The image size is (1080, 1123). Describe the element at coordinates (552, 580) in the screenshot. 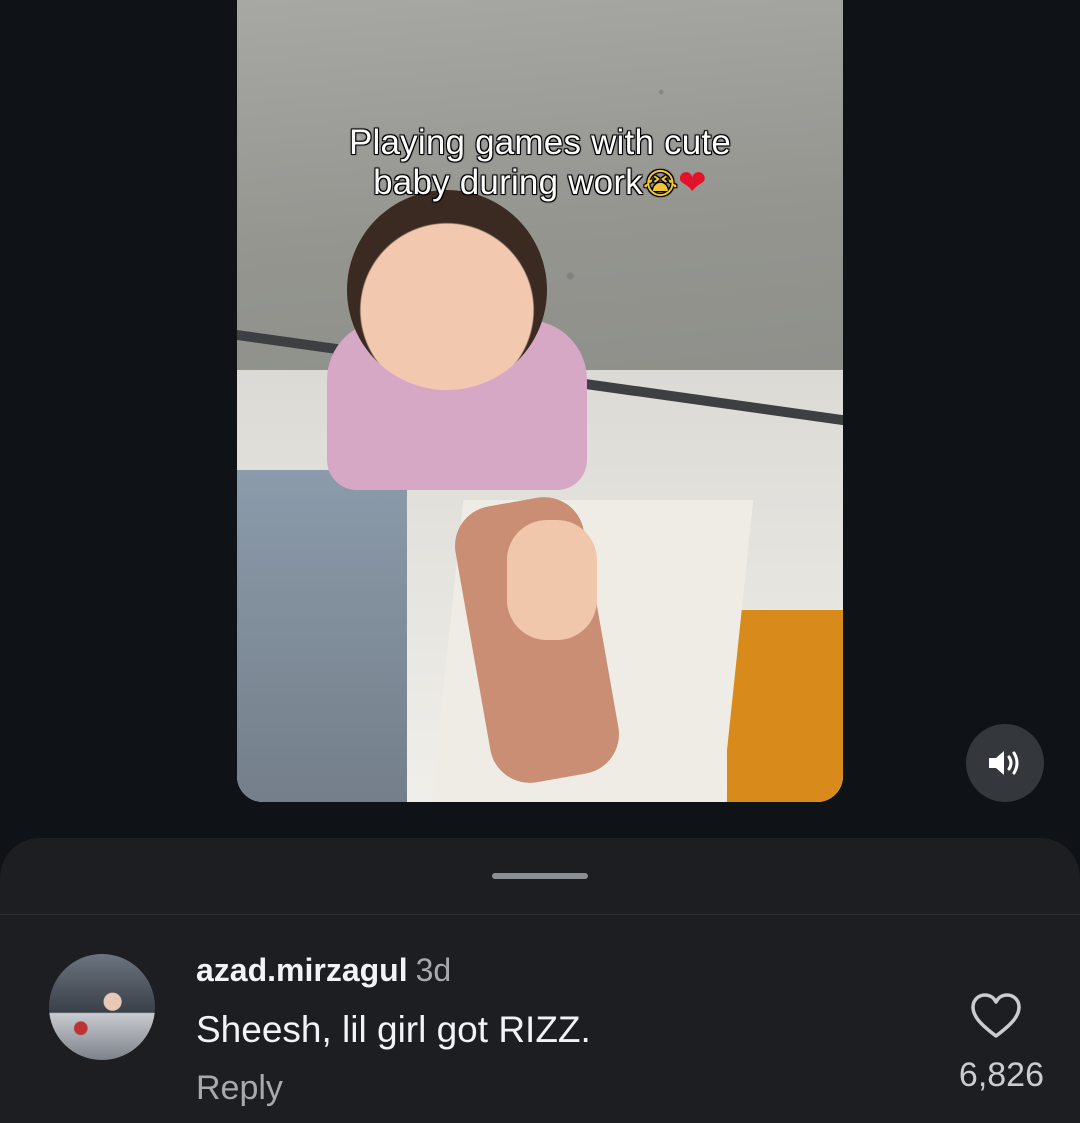

I see `video-baby-hand` at that location.